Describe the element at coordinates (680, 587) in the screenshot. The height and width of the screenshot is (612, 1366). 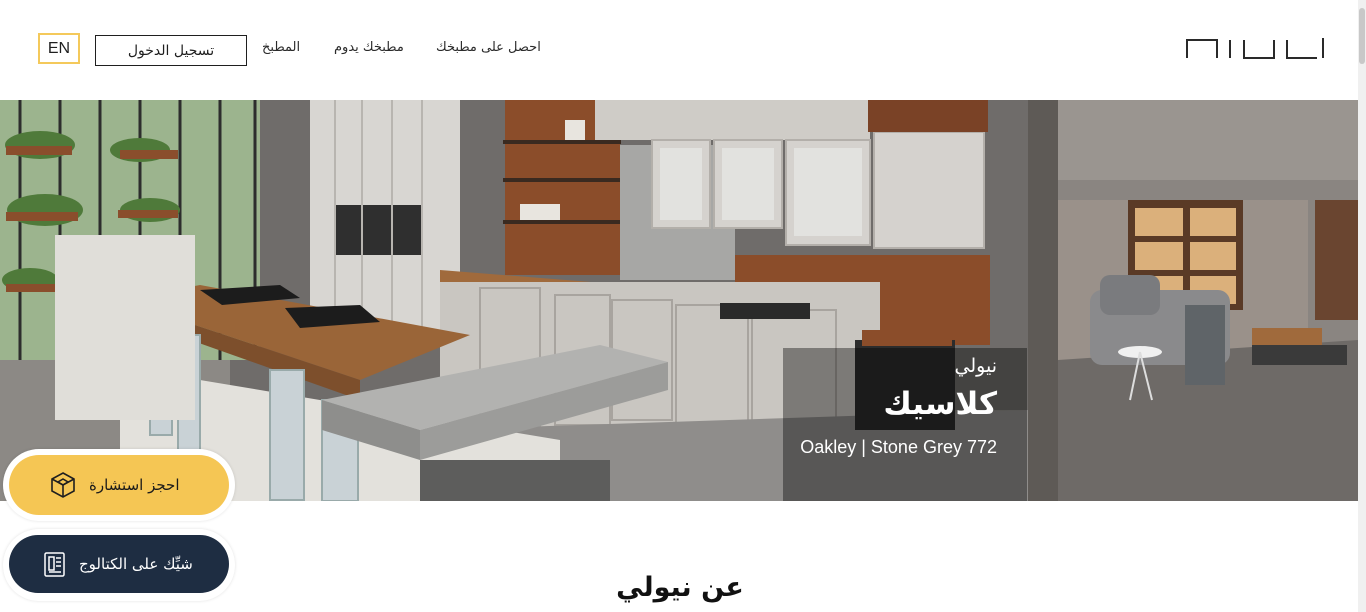
I see `about-heading: عن نيولي` at that location.